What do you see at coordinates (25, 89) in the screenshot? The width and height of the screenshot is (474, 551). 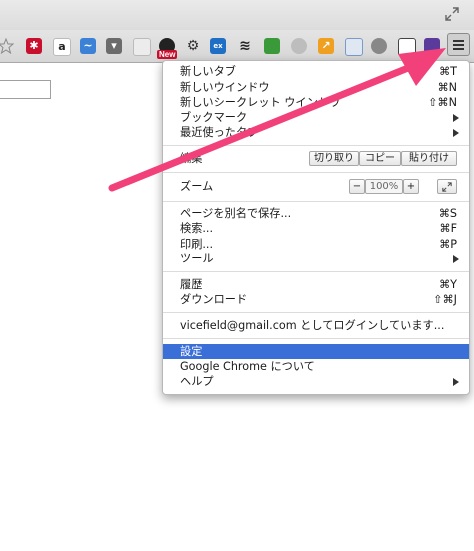 I see `page-text-input` at bounding box center [25, 89].